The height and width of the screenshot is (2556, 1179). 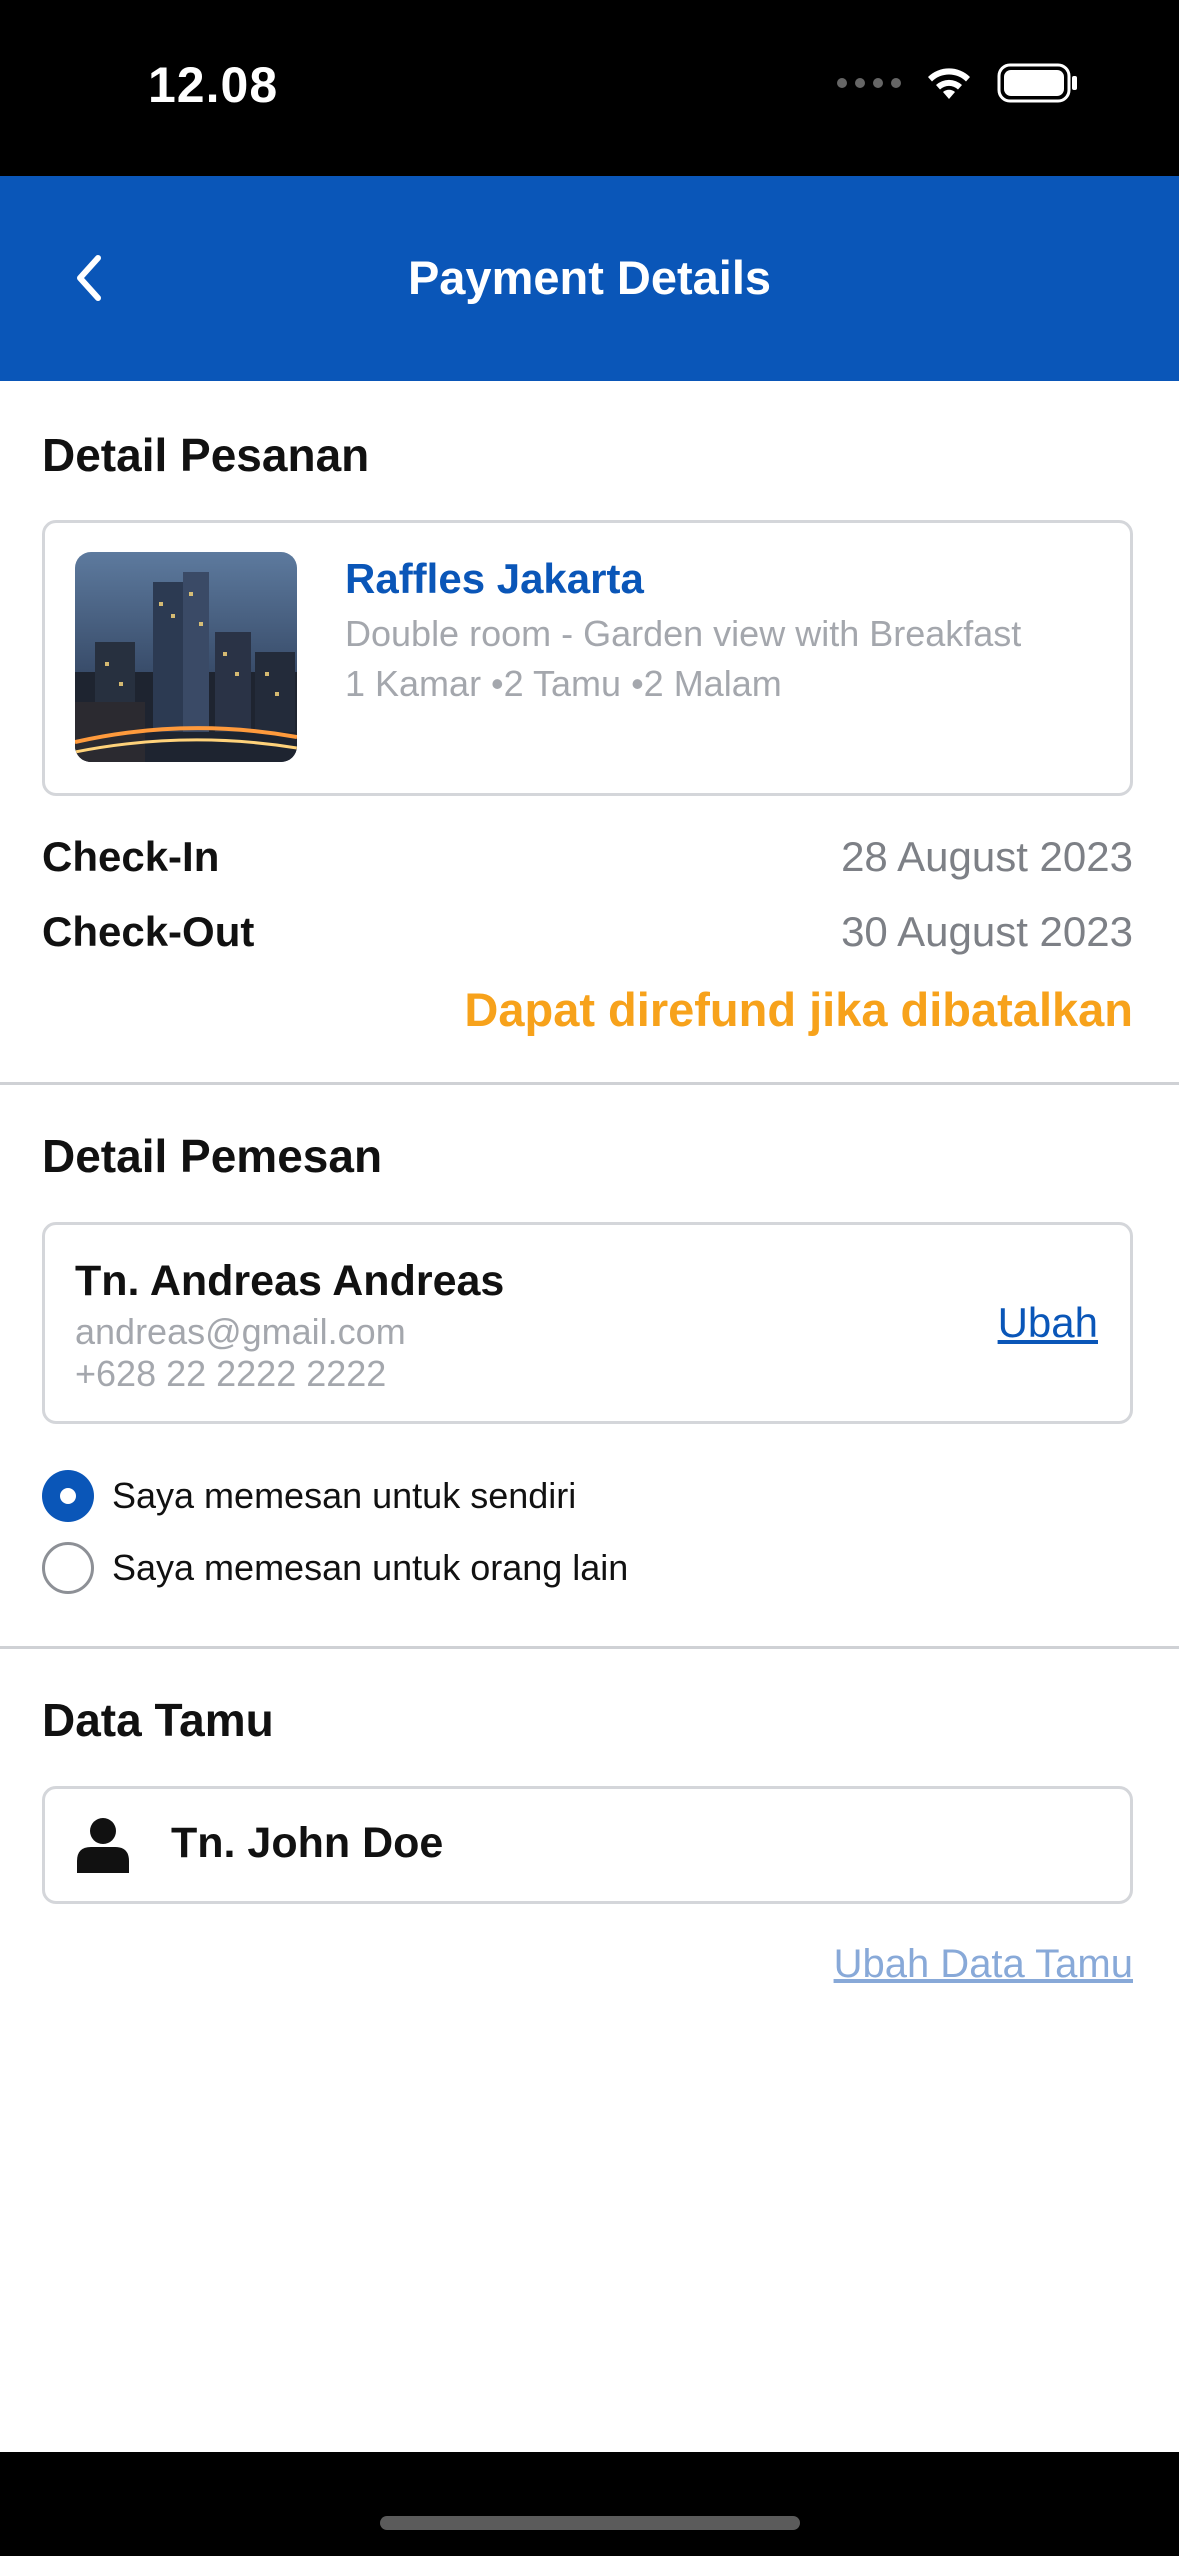 I want to click on home-indicator, so click(x=590, y=2523).